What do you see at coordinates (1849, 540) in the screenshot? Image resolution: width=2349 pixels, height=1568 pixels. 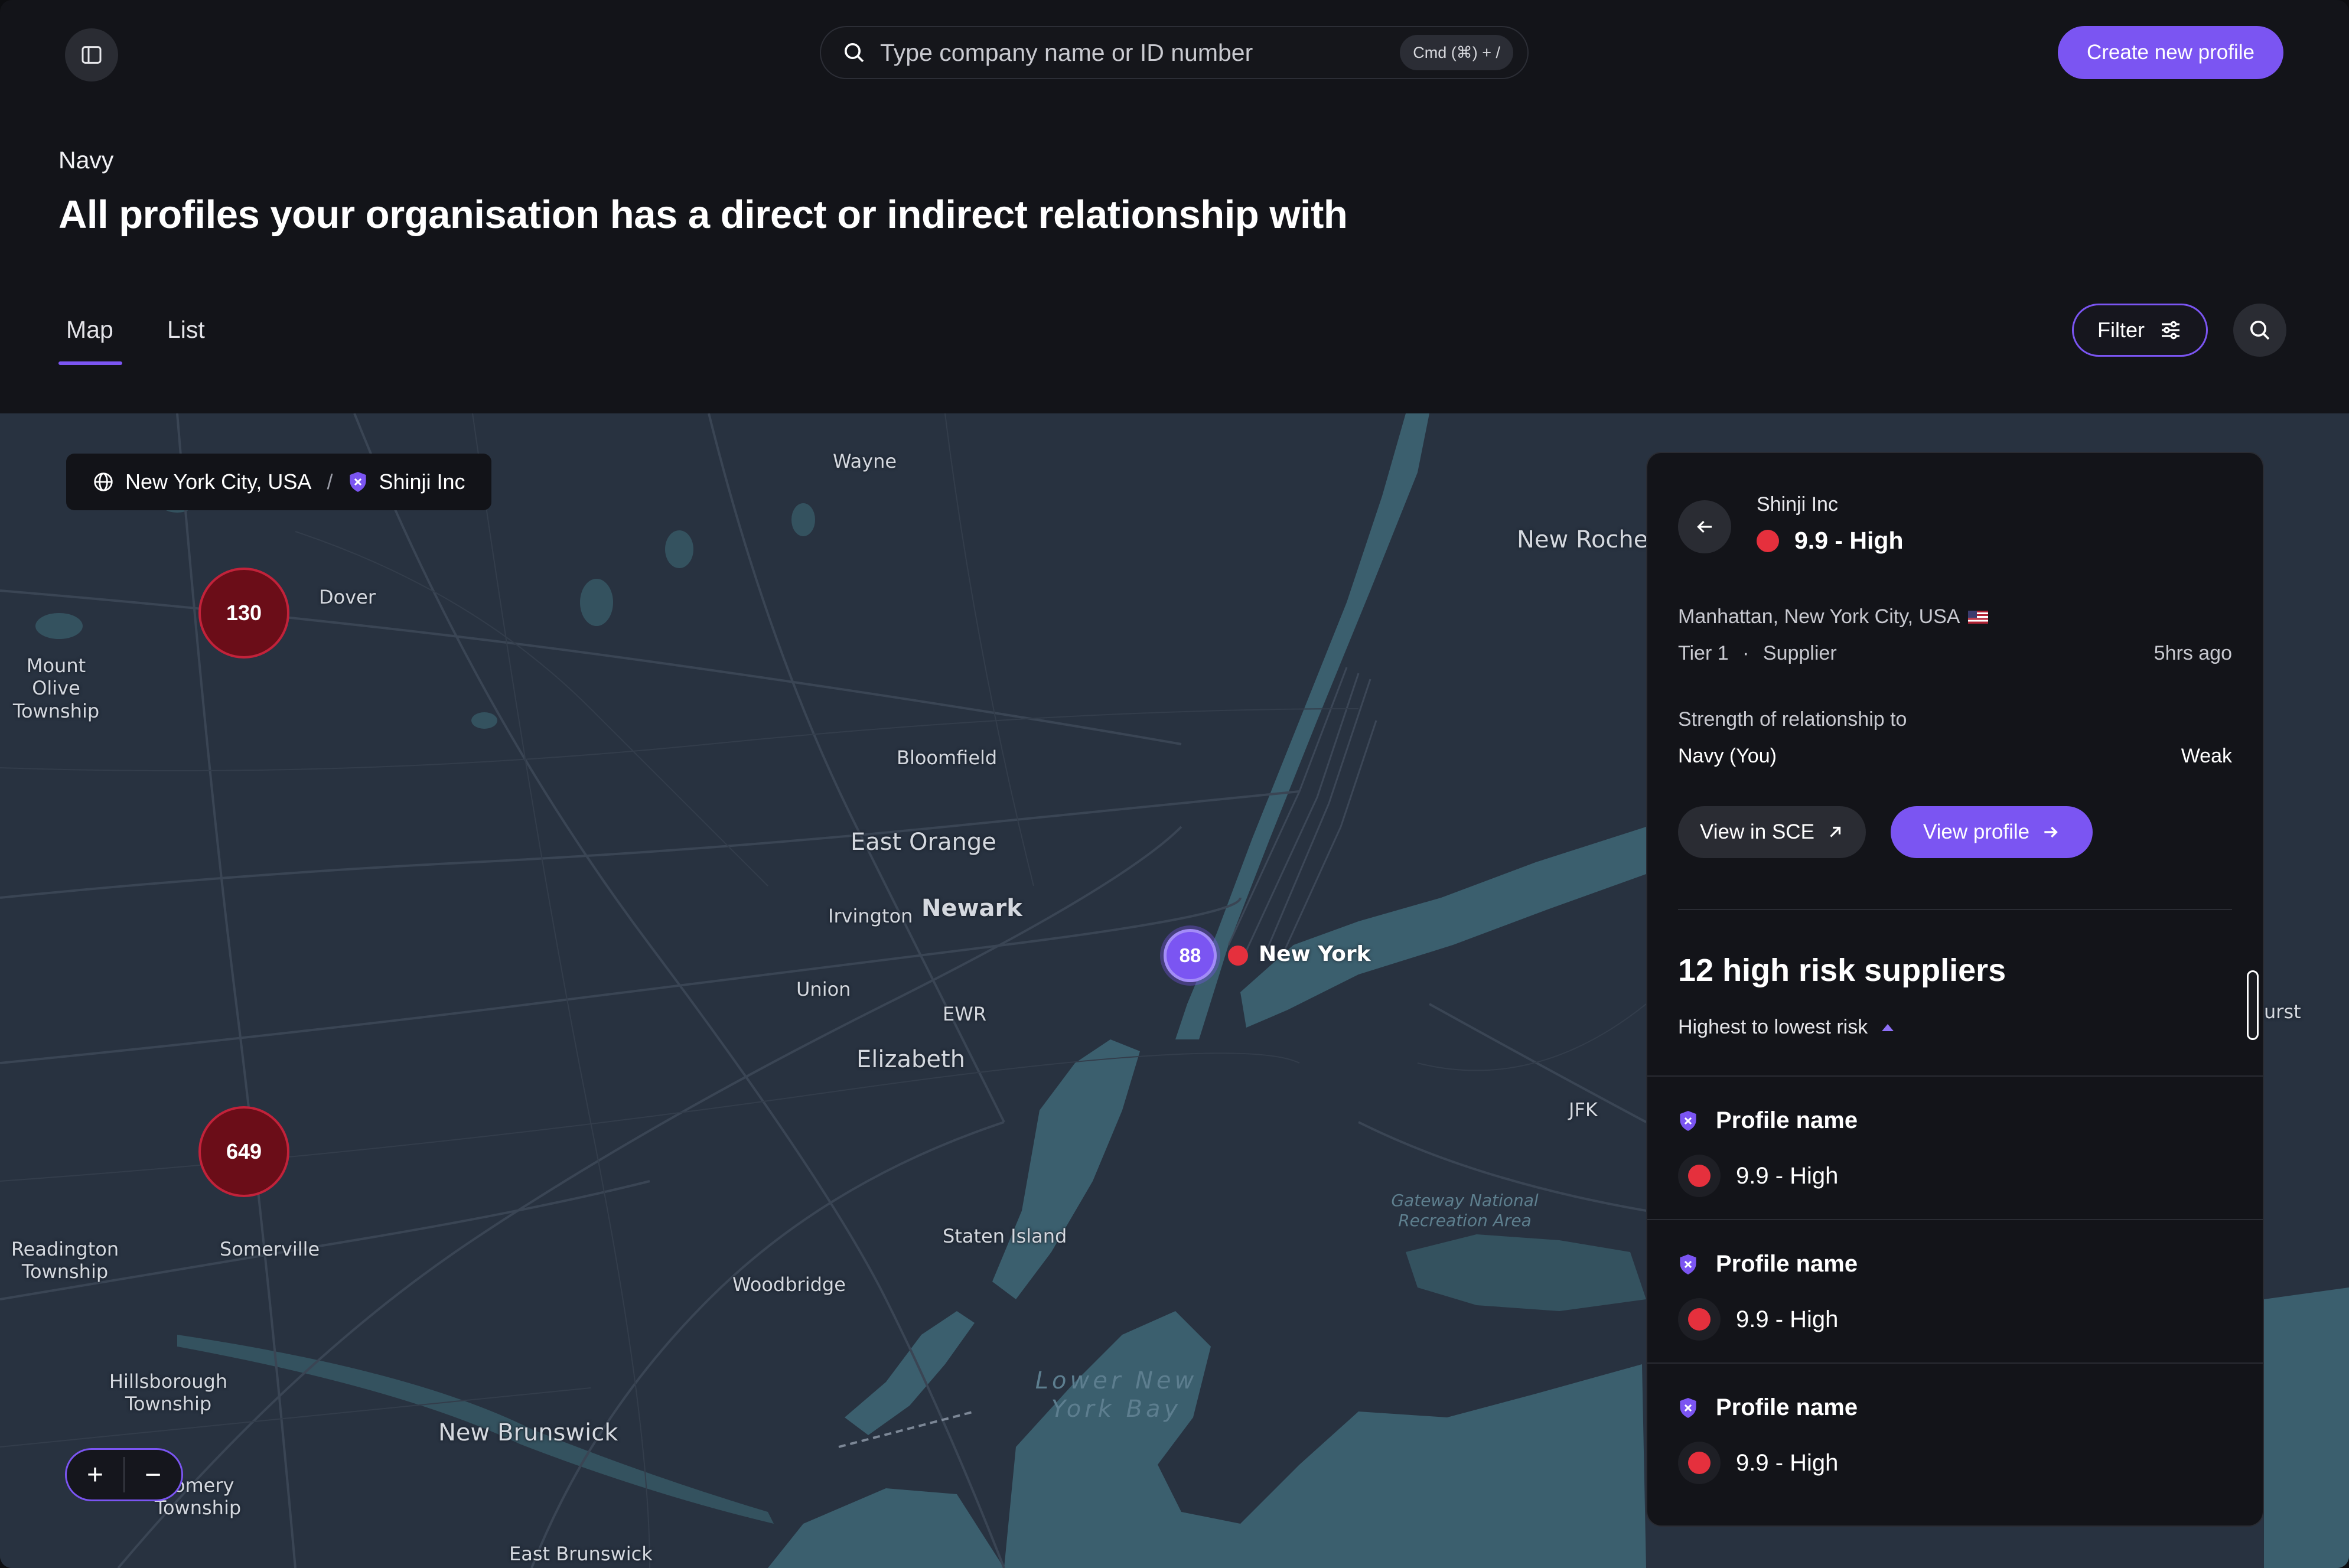 I see `panel-score-text: 9.9 - High` at bounding box center [1849, 540].